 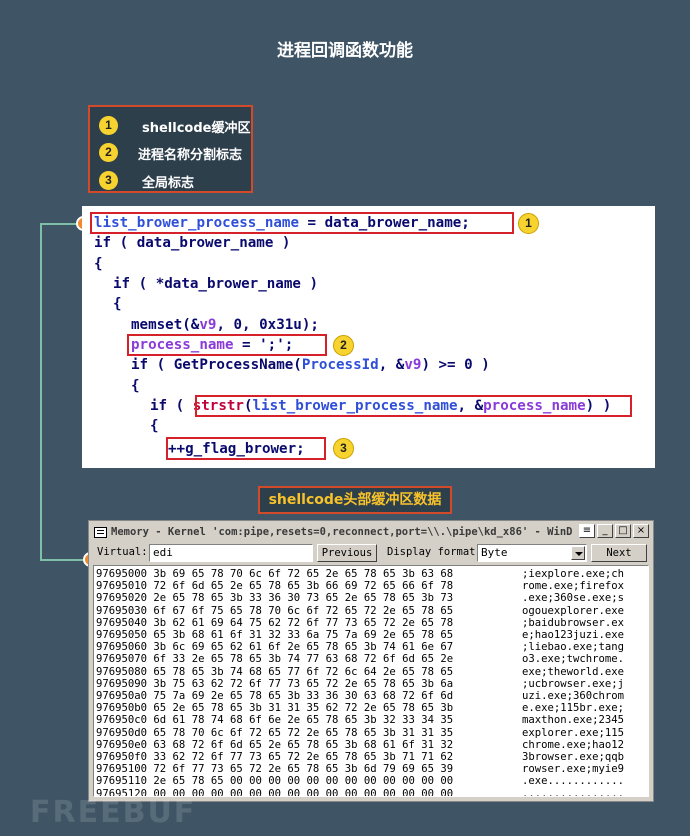 I want to click on memory-address: 97695060, so click(x=122, y=647).